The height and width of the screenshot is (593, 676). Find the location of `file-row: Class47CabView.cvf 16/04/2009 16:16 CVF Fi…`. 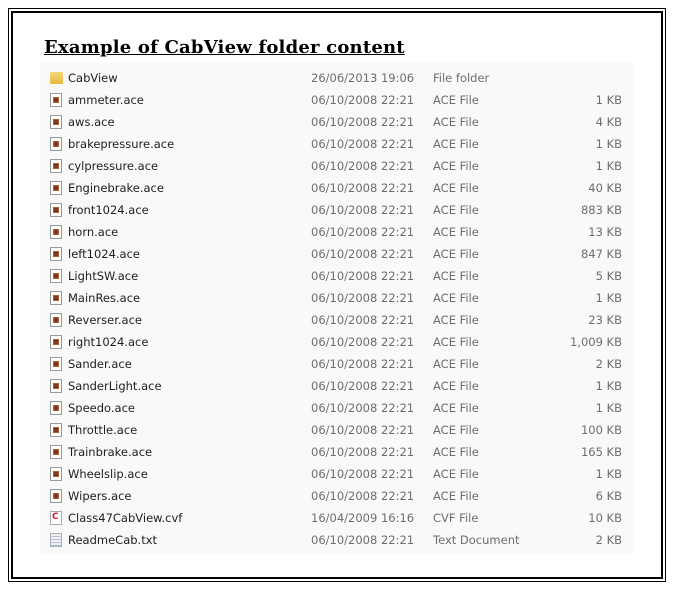

file-row: Class47CabView.cvf 16/04/2009 16:16 CVF Fi… is located at coordinates (337, 518).